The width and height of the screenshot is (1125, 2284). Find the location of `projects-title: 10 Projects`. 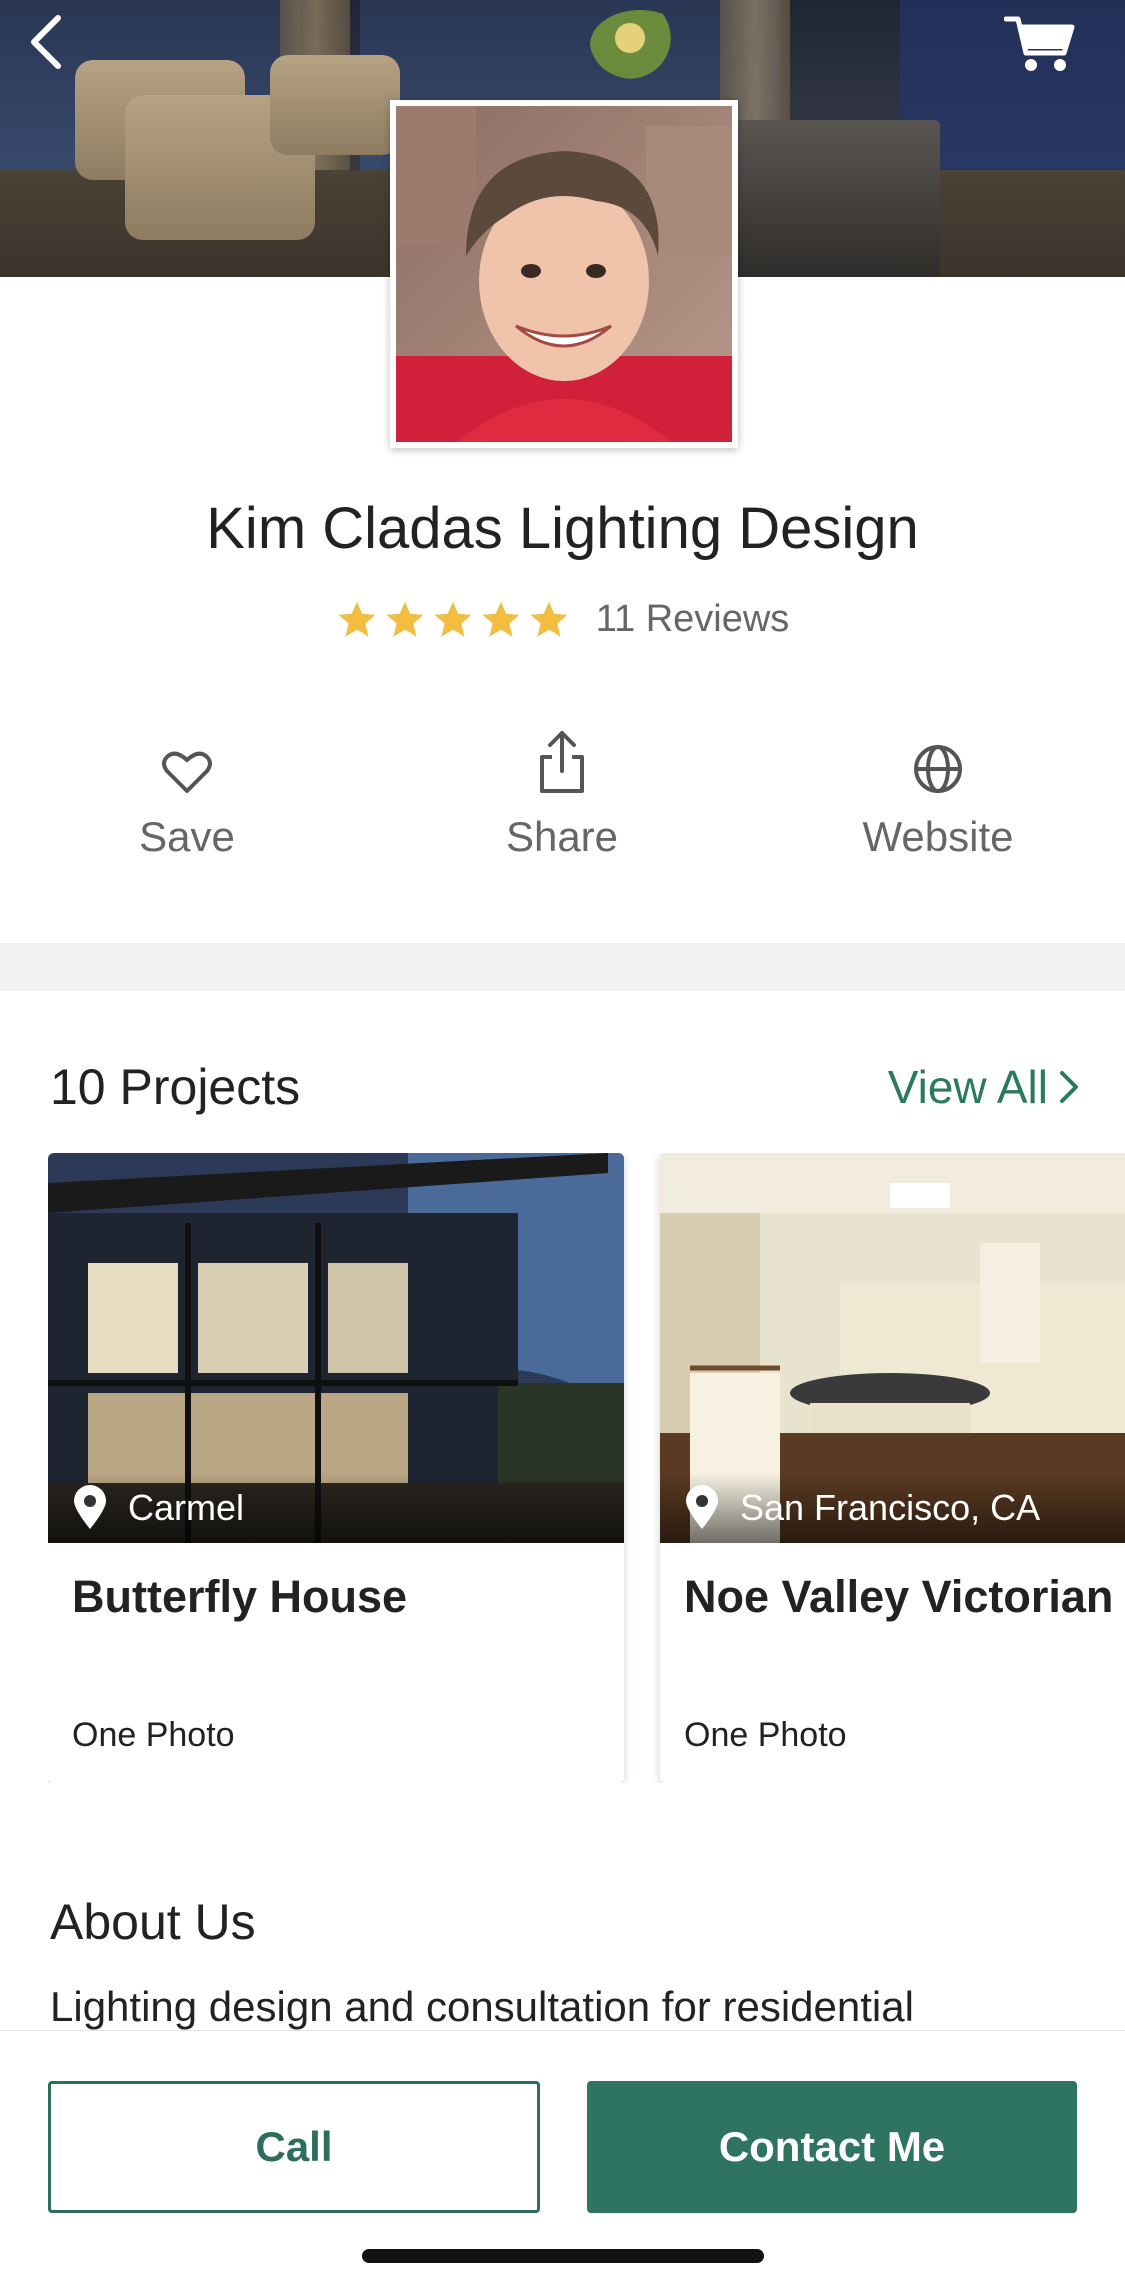

projects-title: 10 Projects is located at coordinates (175, 1087).